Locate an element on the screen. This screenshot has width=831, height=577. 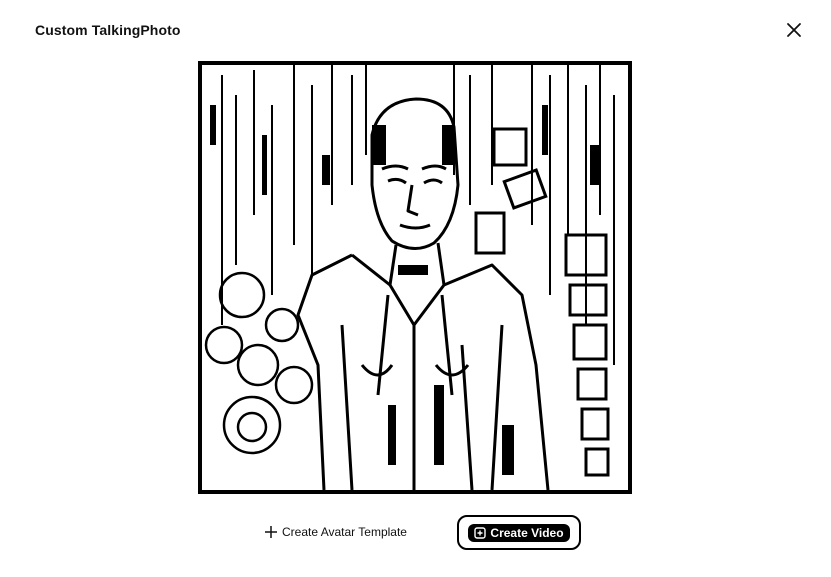
plus-icon is located at coordinates (271, 532).